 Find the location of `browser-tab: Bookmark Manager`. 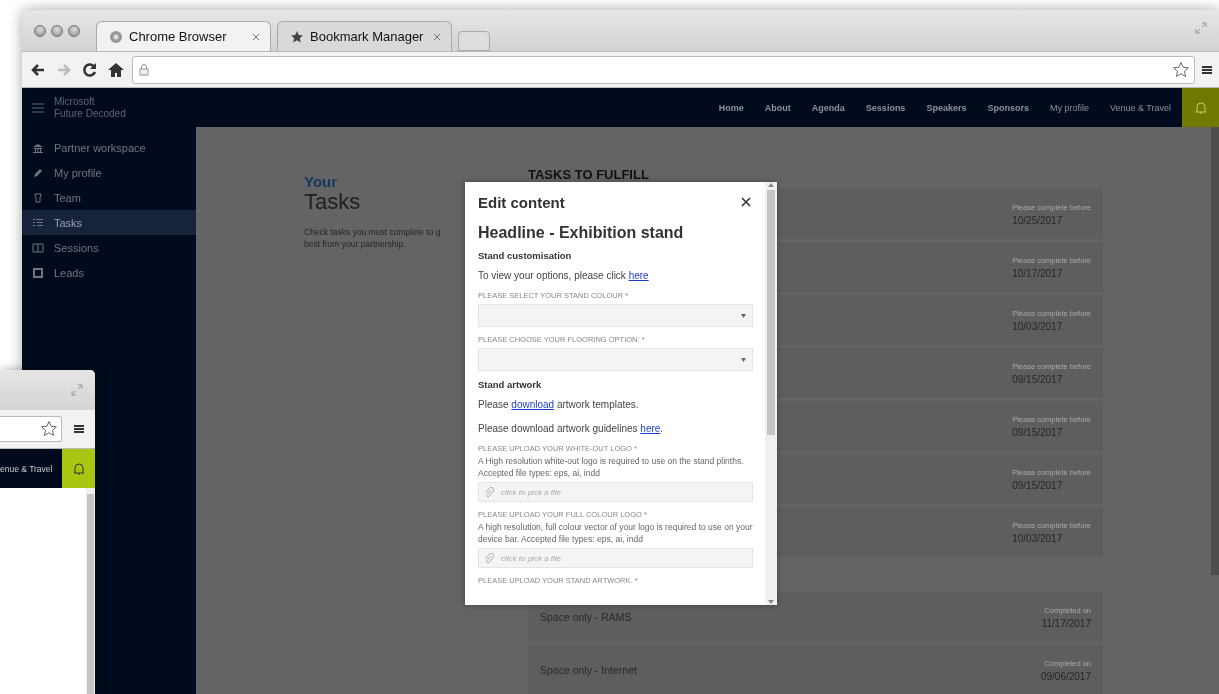

browser-tab: Bookmark Manager is located at coordinates (364, 36).